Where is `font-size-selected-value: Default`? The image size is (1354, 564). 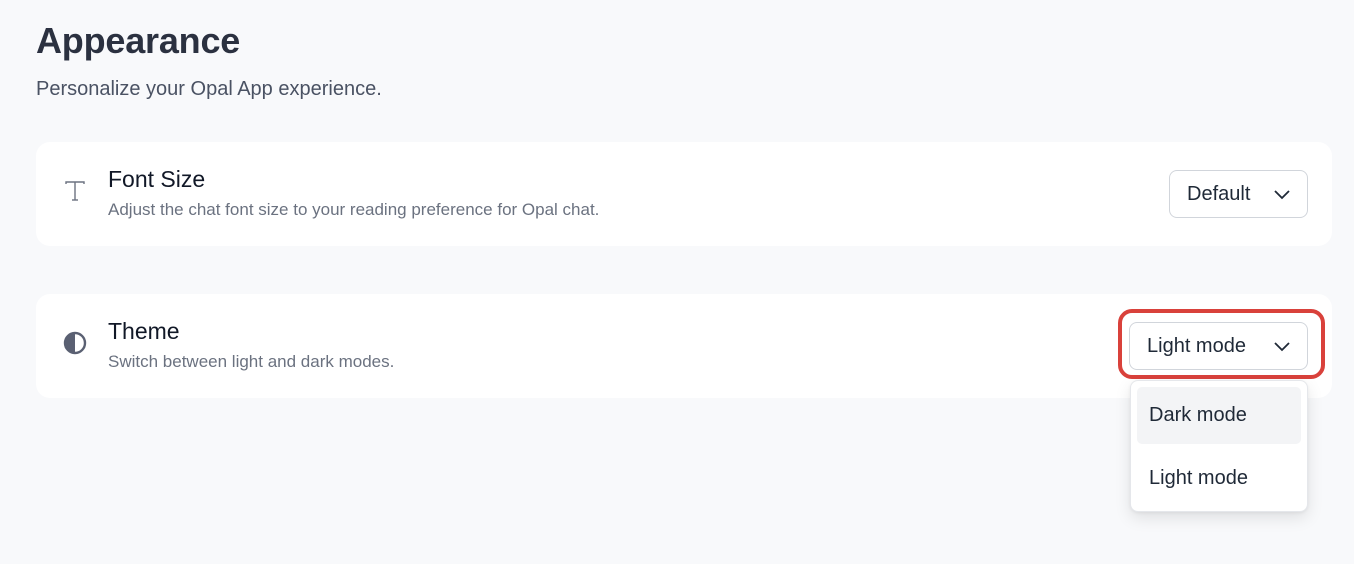 font-size-selected-value: Default is located at coordinates (1219, 193).